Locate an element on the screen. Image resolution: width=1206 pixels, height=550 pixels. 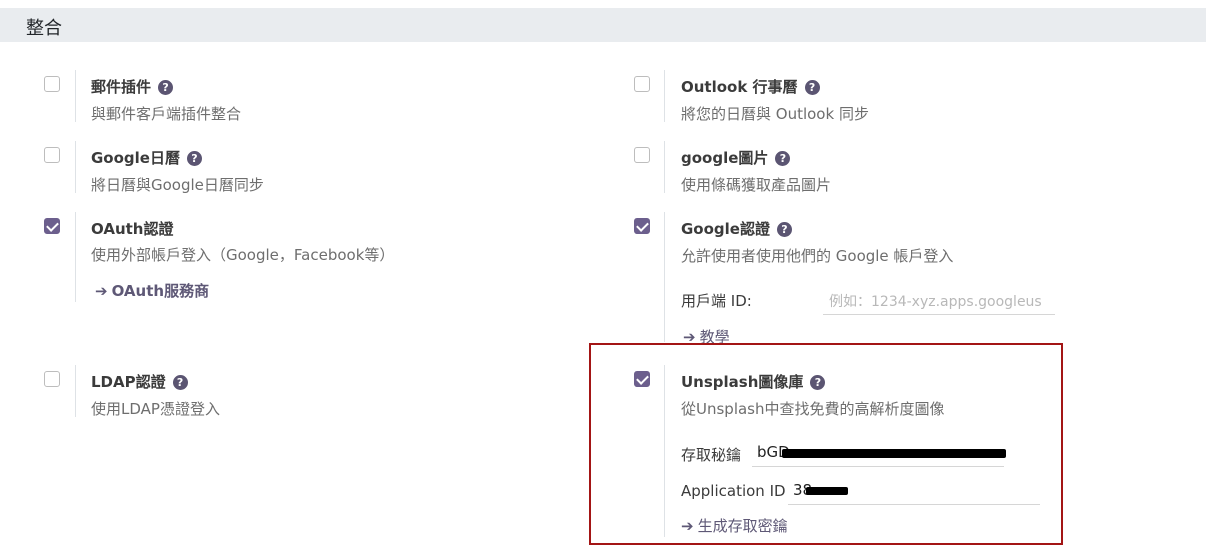
google-auth-checkbox is located at coordinates (642, 226).